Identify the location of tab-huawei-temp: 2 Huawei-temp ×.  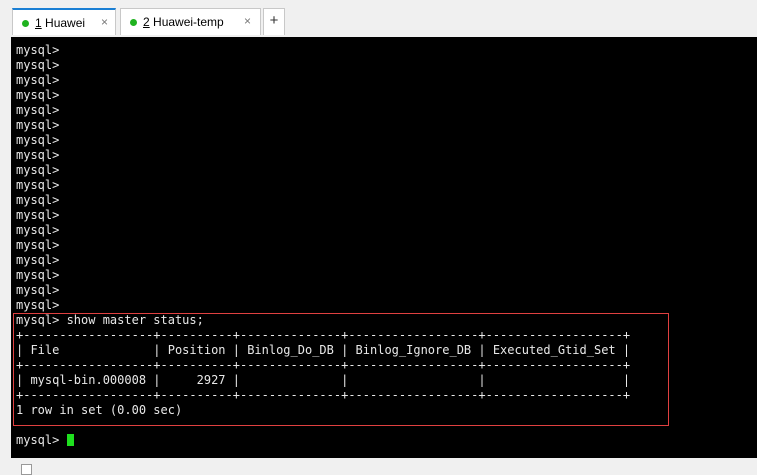
(190, 21).